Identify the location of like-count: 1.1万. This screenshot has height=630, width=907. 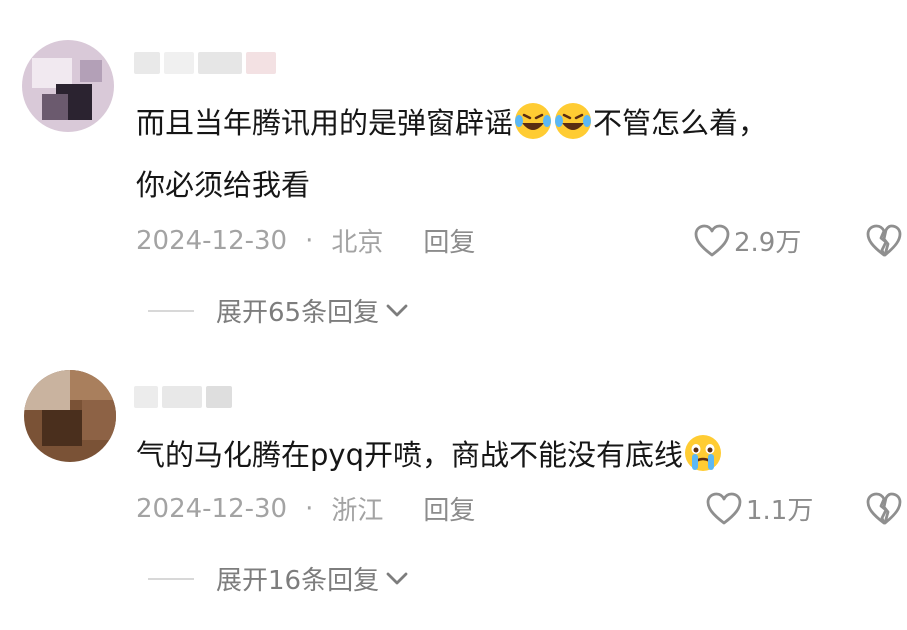
(780, 511).